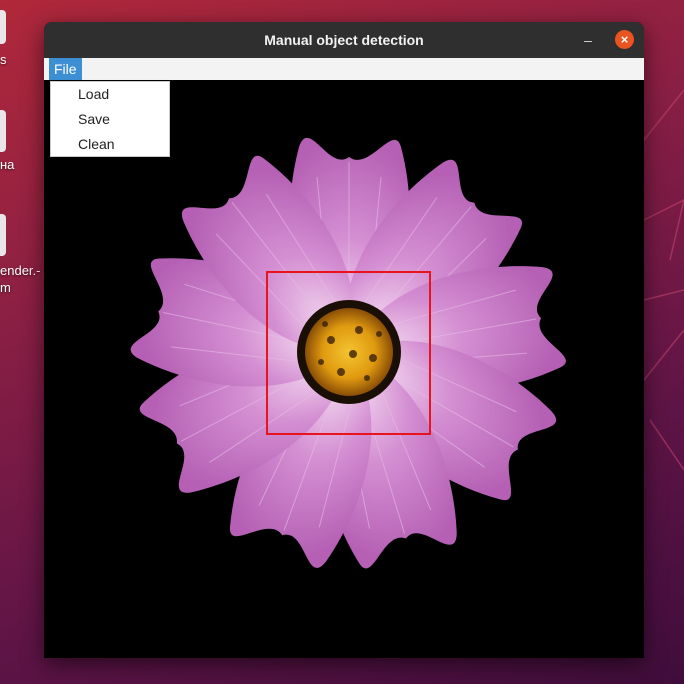 The image size is (684, 684). I want to click on desktop-label-3: ender.-, so click(20, 270).